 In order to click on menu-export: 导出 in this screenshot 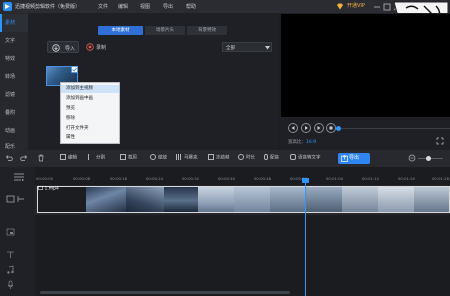, I will do `click(168, 6)`.